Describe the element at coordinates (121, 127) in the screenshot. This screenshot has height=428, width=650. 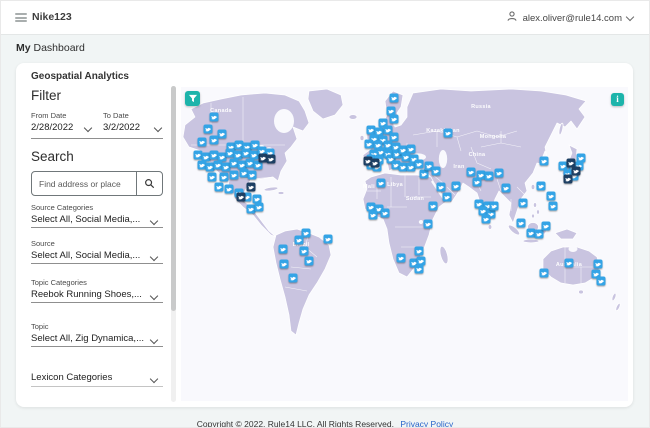
I see `to-date-select: 3/2/2022` at that location.